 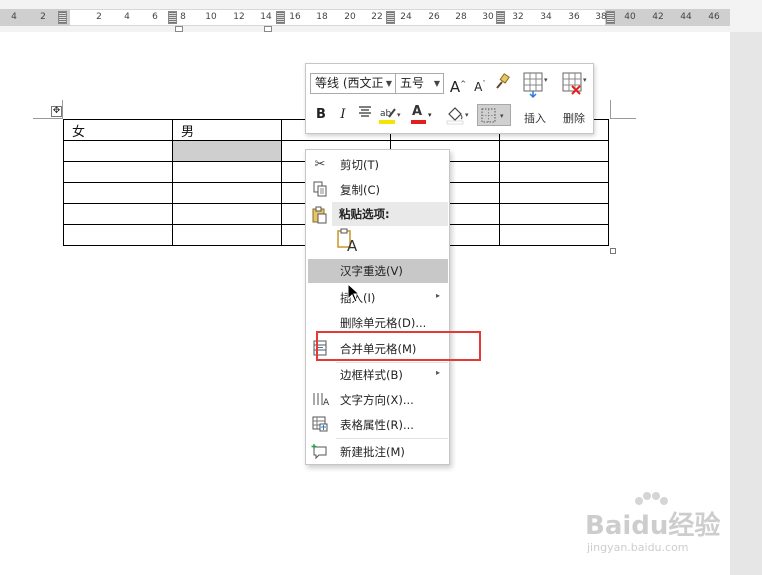 I want to click on paste-icon, so click(x=320, y=215).